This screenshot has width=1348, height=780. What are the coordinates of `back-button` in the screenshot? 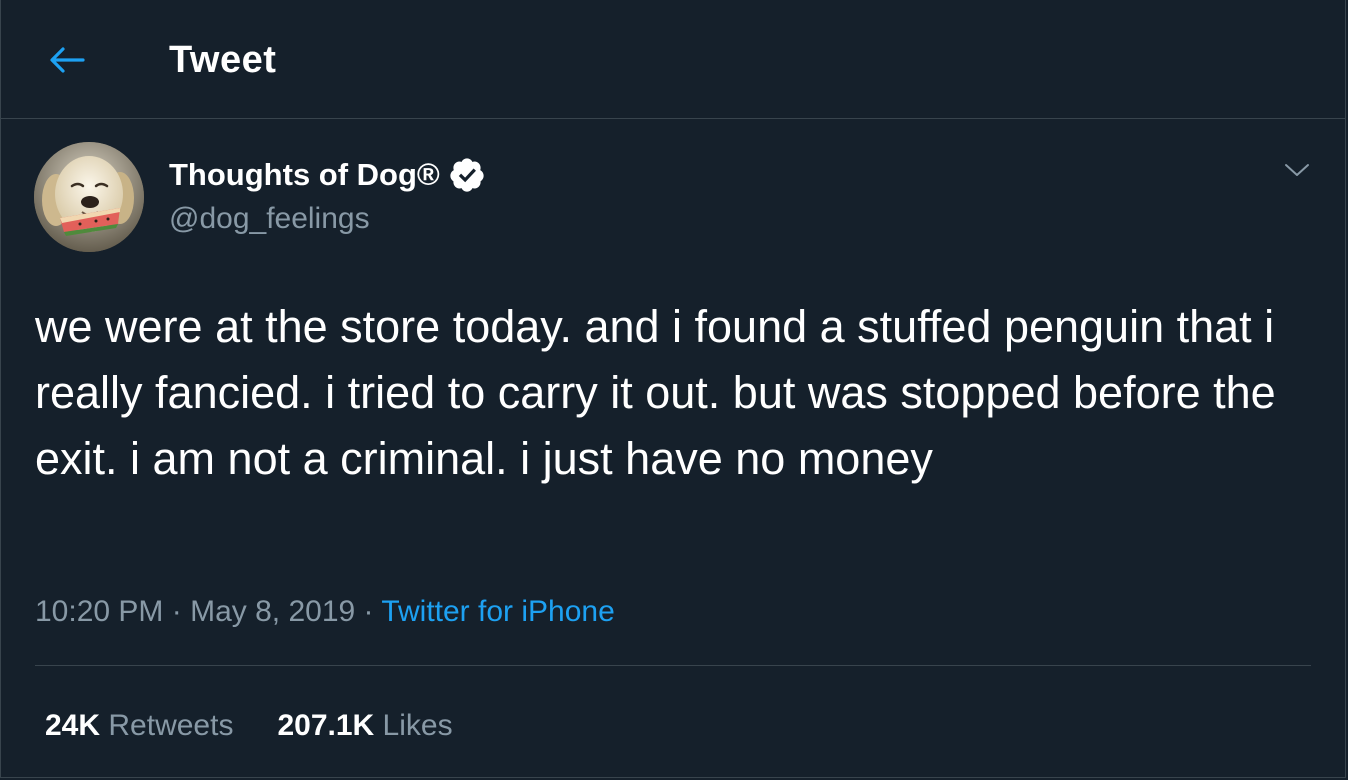 It's located at (67, 60).